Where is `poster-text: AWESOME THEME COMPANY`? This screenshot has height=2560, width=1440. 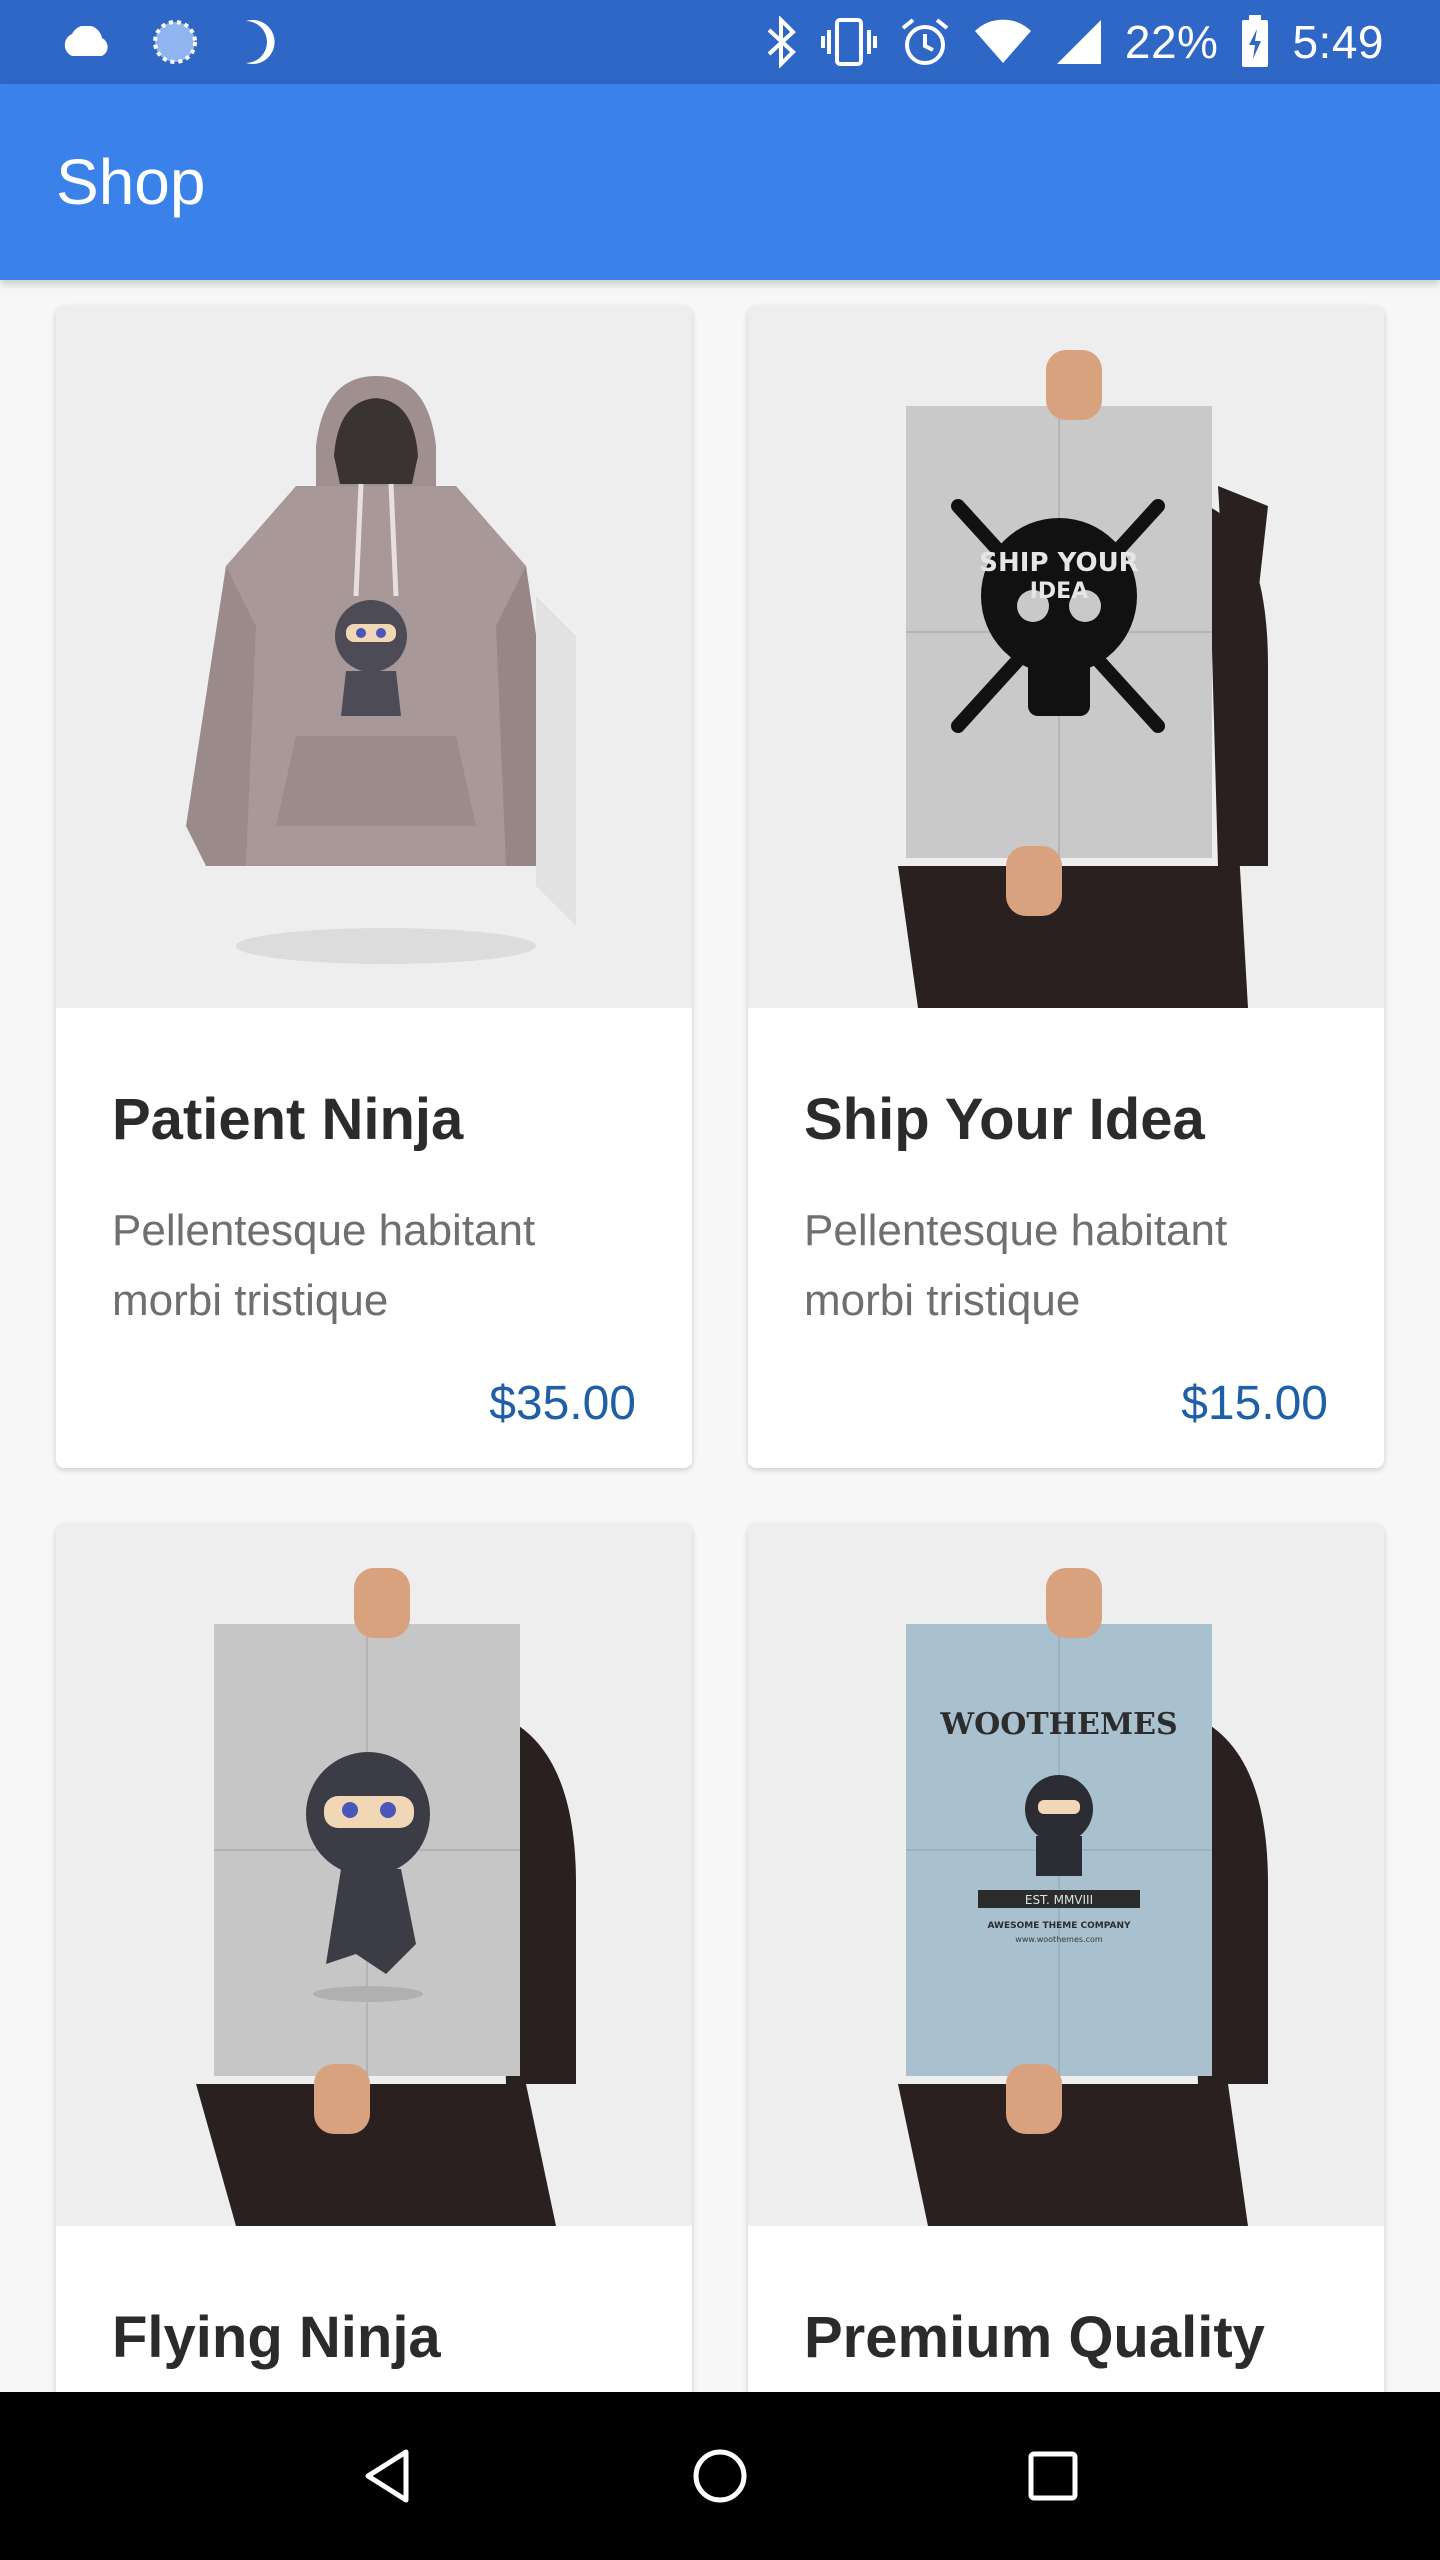
poster-text: AWESOME THEME COMPANY is located at coordinates (1059, 1926).